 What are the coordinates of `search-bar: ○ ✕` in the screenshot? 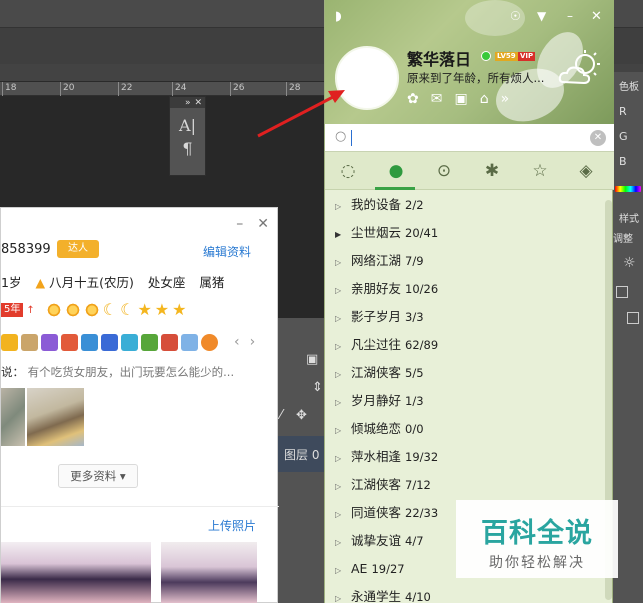 It's located at (469, 138).